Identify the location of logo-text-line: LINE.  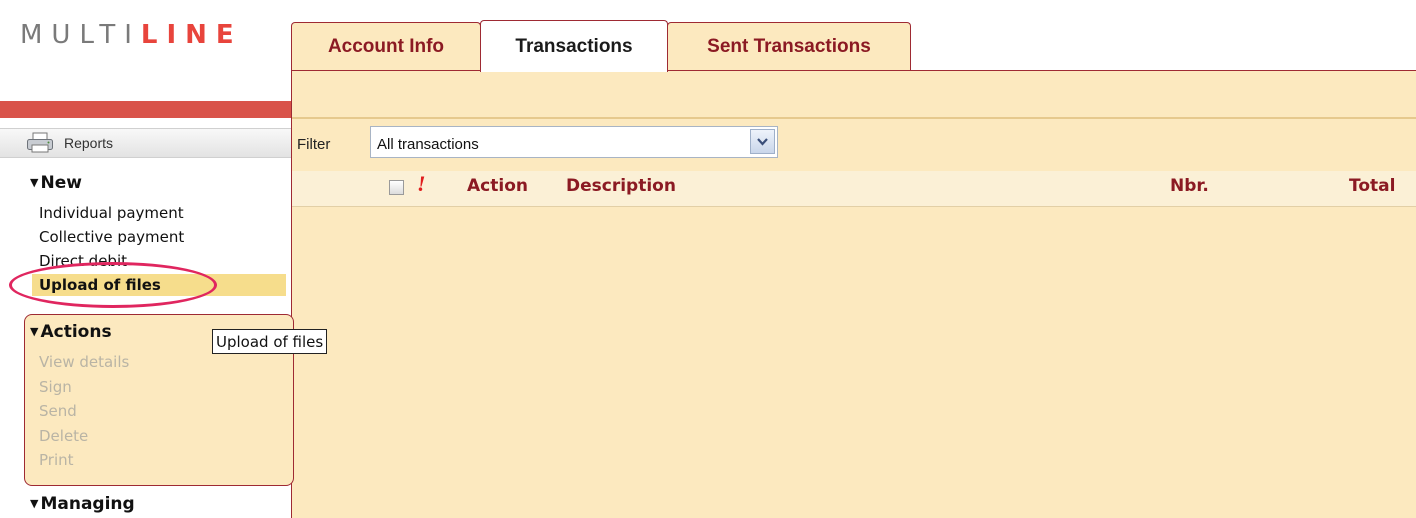
(191, 35).